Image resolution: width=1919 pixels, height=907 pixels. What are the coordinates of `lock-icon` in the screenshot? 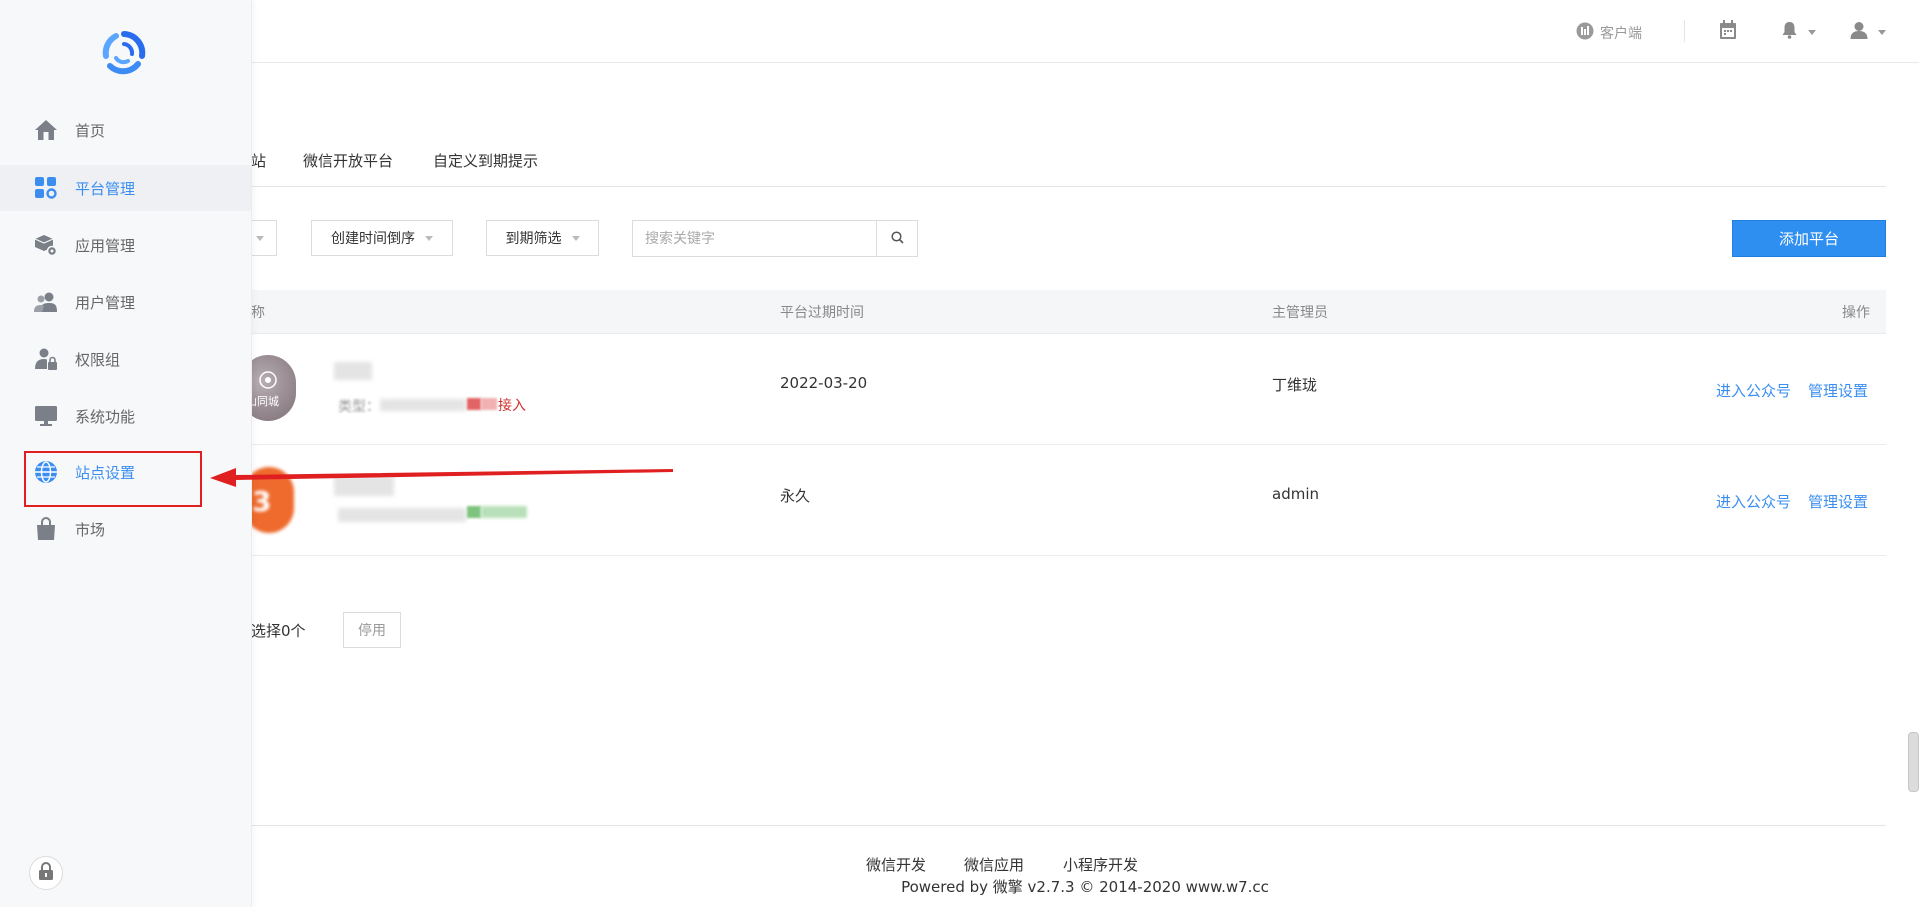 It's located at (46, 873).